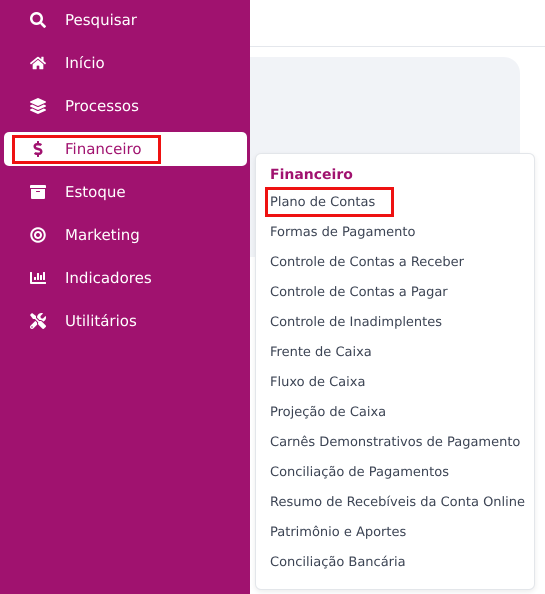  What do you see at coordinates (125, 20) in the screenshot?
I see `sidebar-item: Pesquisar` at bounding box center [125, 20].